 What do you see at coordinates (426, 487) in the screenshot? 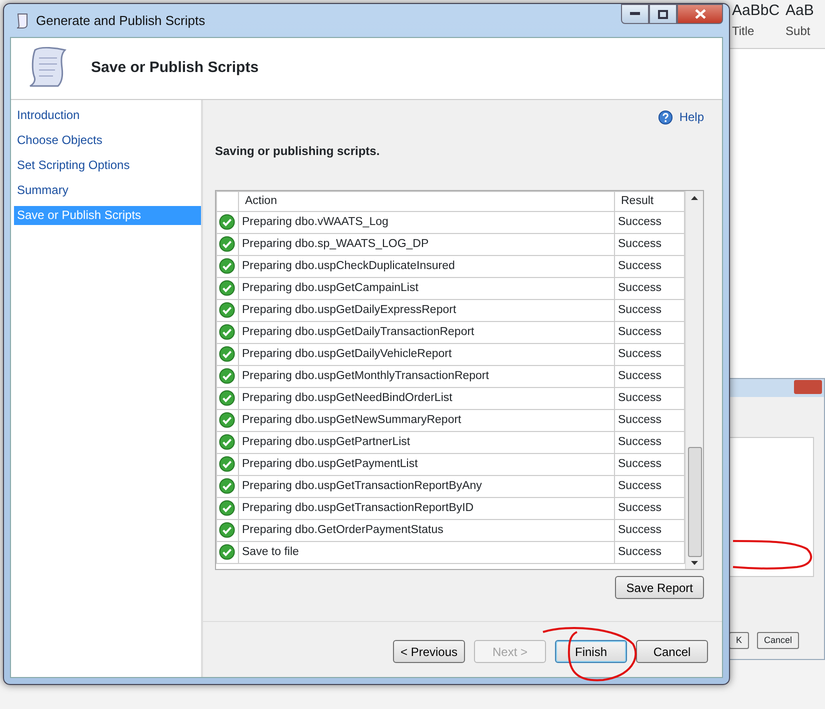
I see `table-cell: Preparing dbo.uspGetTransactionReportByAny` at bounding box center [426, 487].